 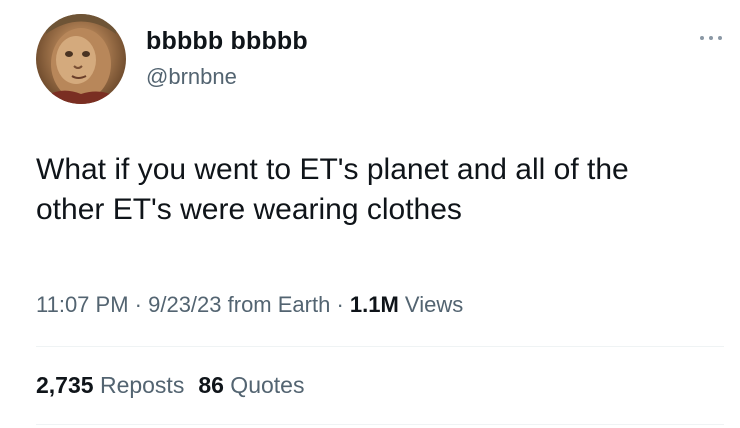 I want to click on quotes-link: 86 Quotes, so click(x=251, y=385).